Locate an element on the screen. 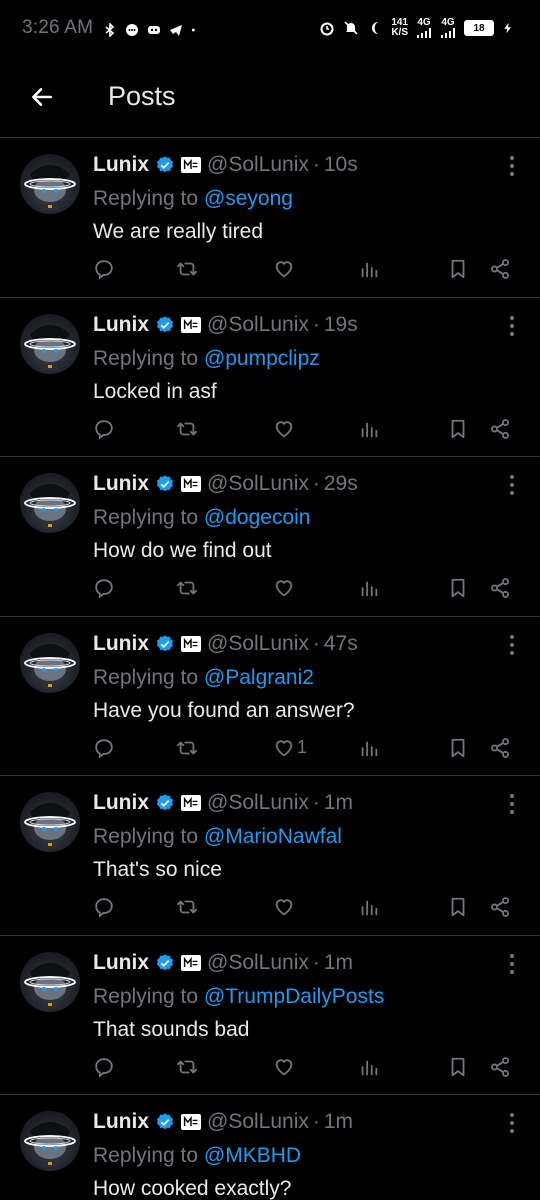  post-actions is located at coordinates (308, 907).